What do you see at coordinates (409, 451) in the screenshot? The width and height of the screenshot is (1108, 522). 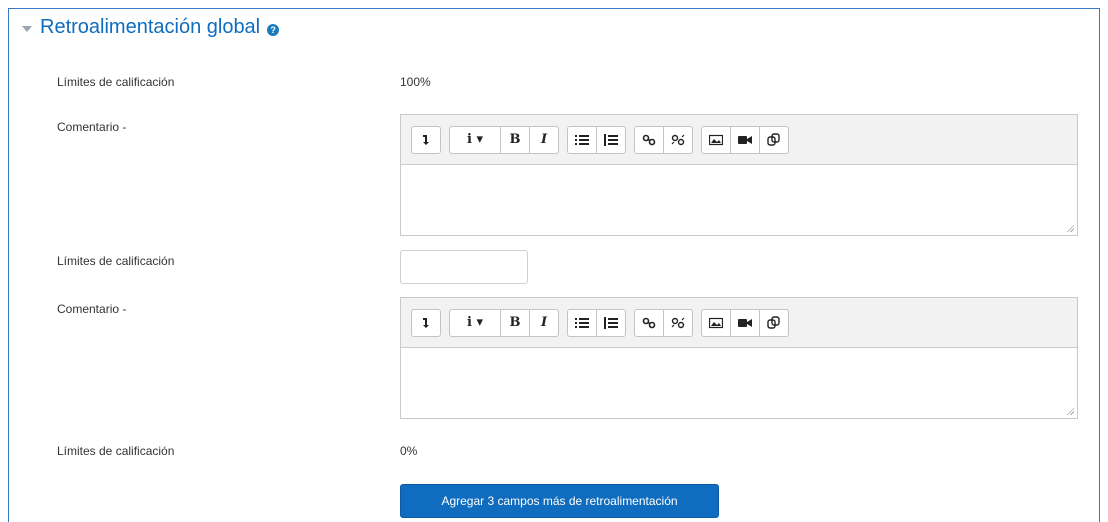 I see `grade-boundary-value-3: 0%` at bounding box center [409, 451].